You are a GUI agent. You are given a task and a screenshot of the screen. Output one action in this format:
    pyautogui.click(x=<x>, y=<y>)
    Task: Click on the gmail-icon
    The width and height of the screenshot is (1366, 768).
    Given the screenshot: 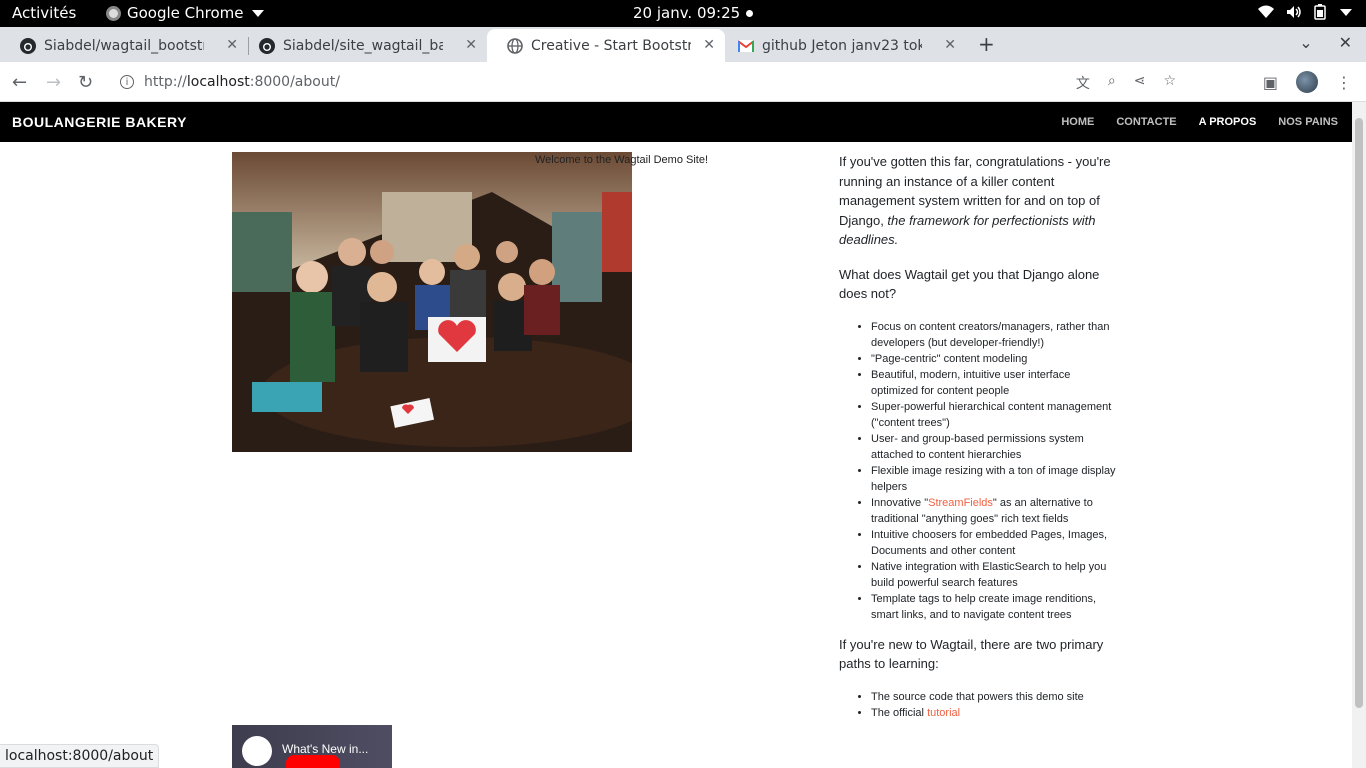 What is the action you would take?
    pyautogui.click(x=746, y=45)
    